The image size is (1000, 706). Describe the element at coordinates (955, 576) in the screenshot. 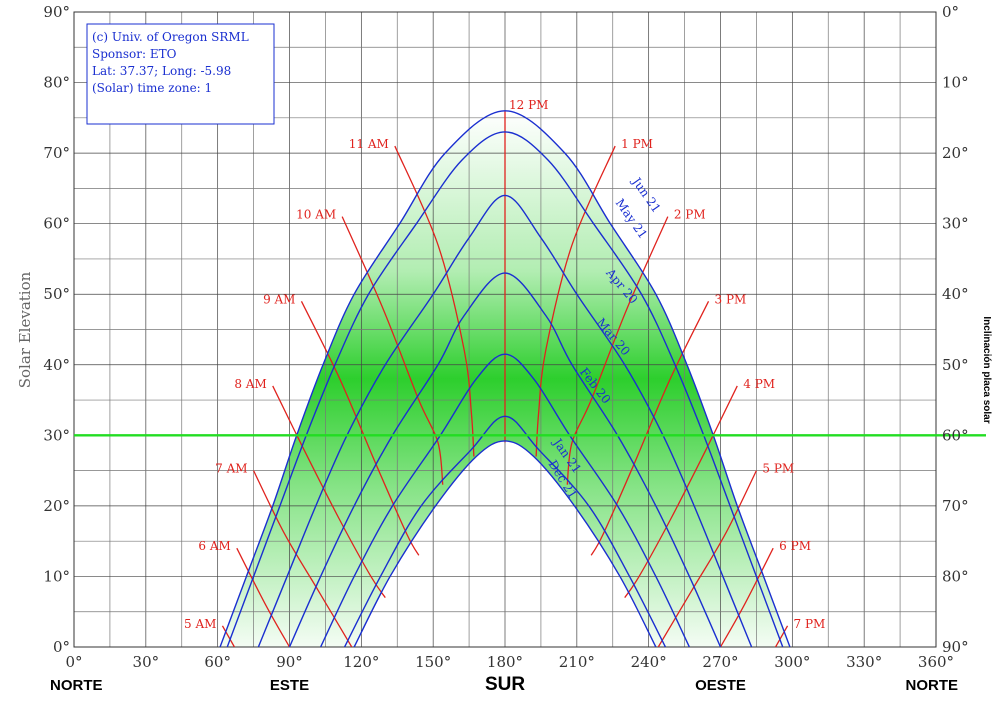

I see `y2-tick-label: 80°` at that location.